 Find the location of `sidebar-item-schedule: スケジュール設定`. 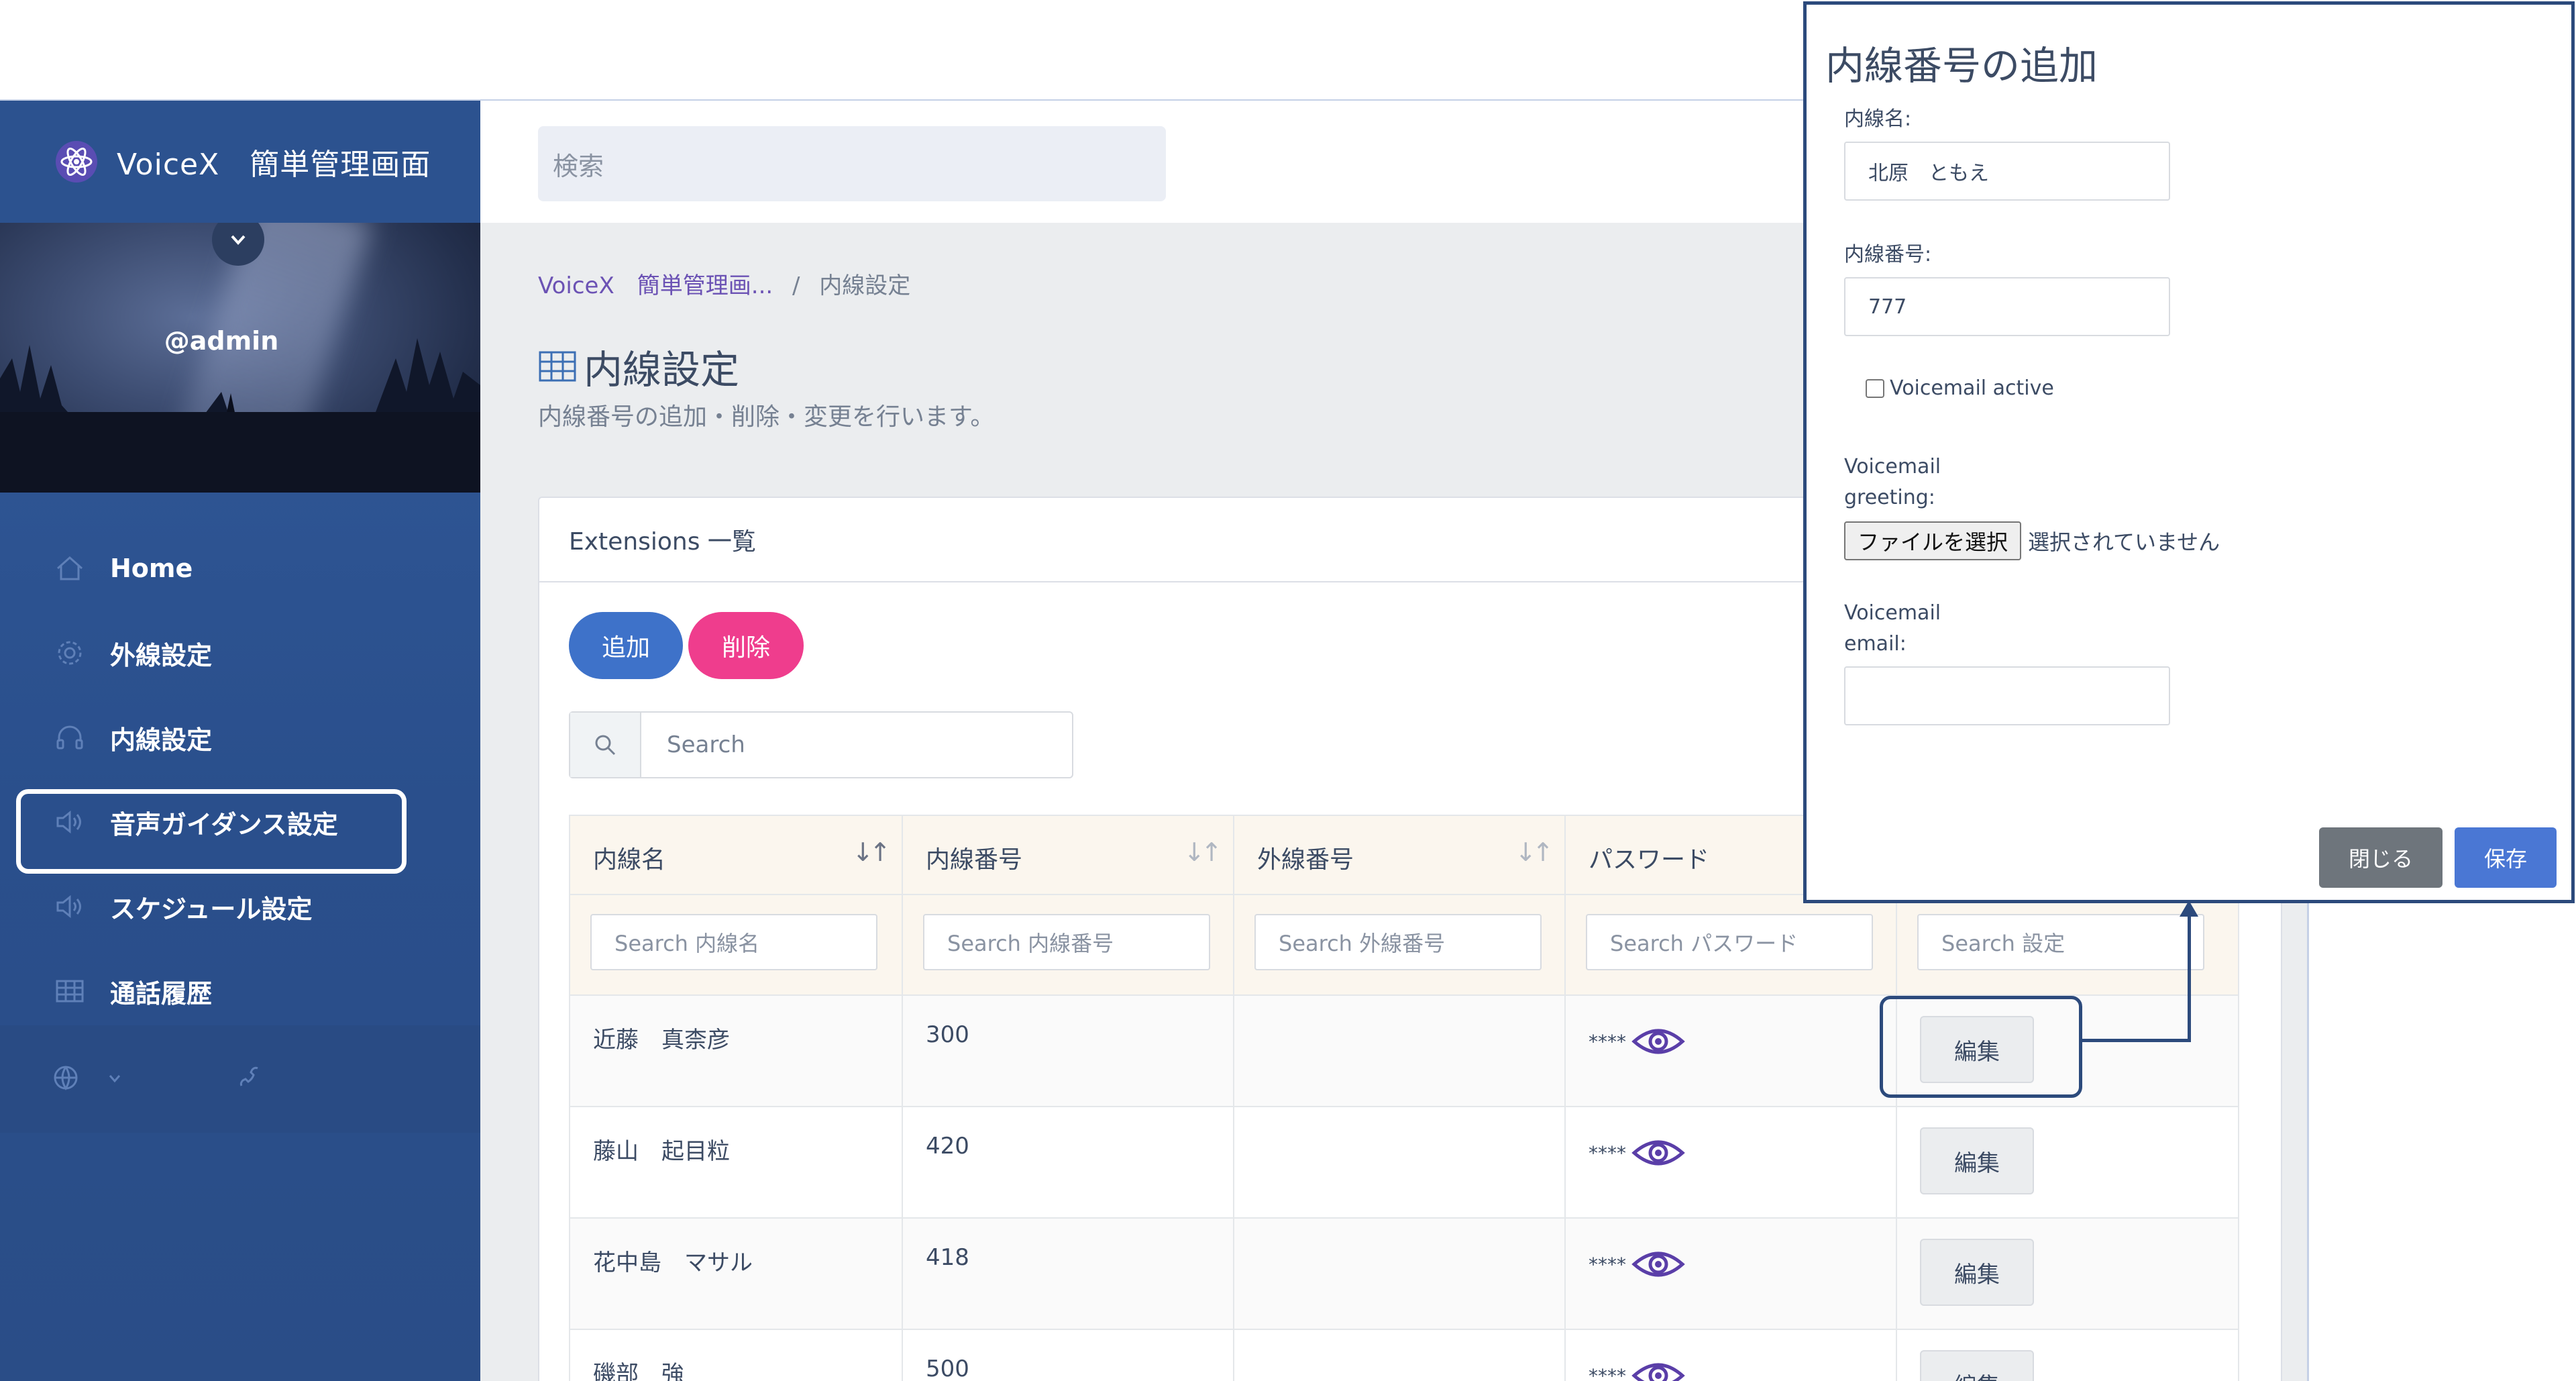

sidebar-item-schedule: スケジュール設定 is located at coordinates (240, 906).